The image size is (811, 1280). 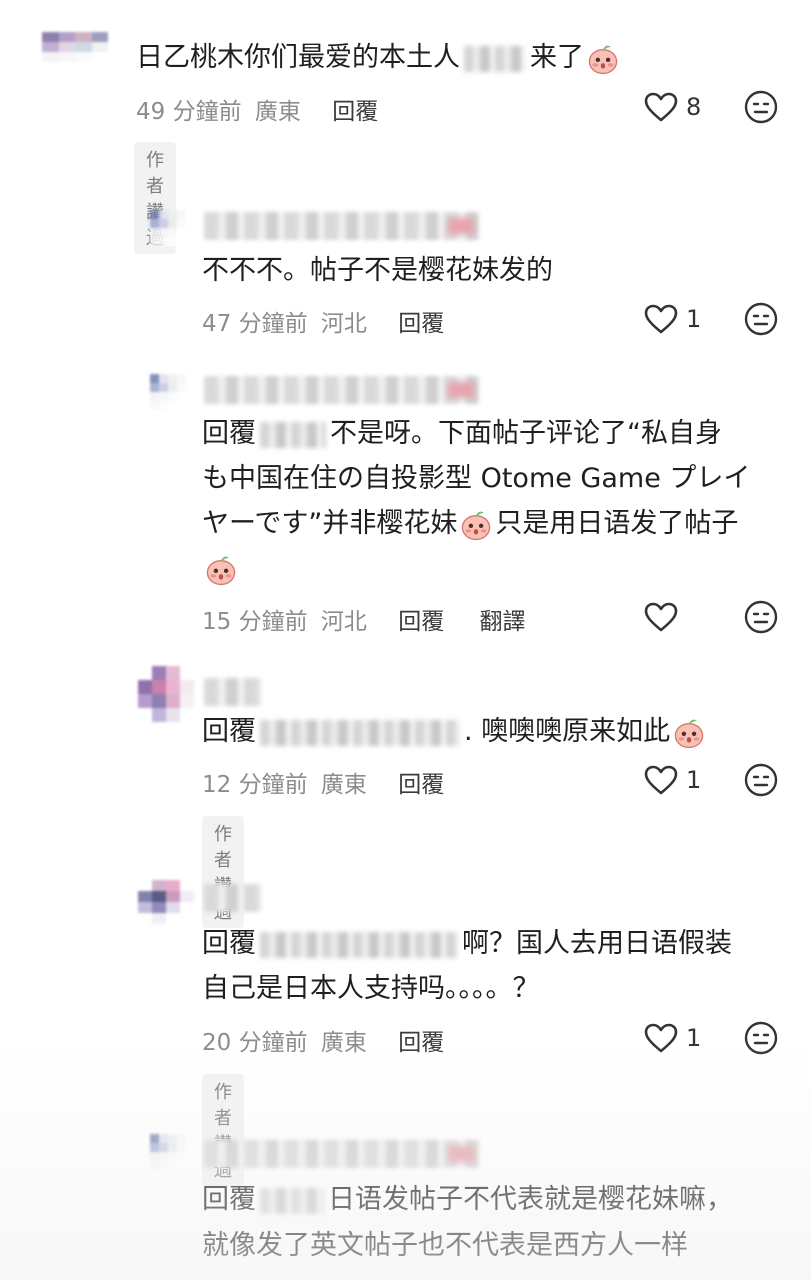 What do you see at coordinates (445, 1245) in the screenshot?
I see `comment-text-line: 就像发了英文帖子也不代表是西方人一样` at bounding box center [445, 1245].